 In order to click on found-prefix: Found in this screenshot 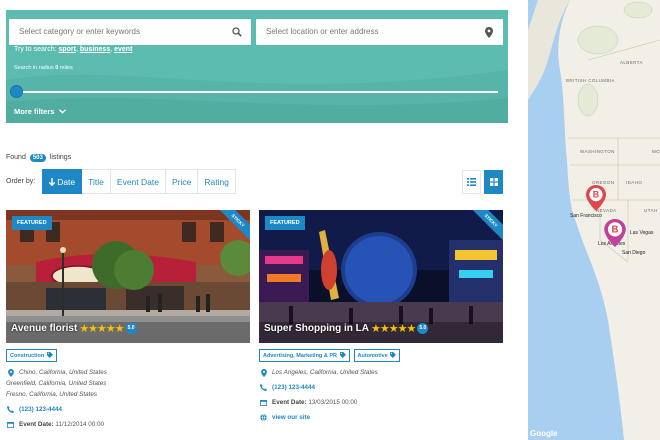, I will do `click(16, 157)`.